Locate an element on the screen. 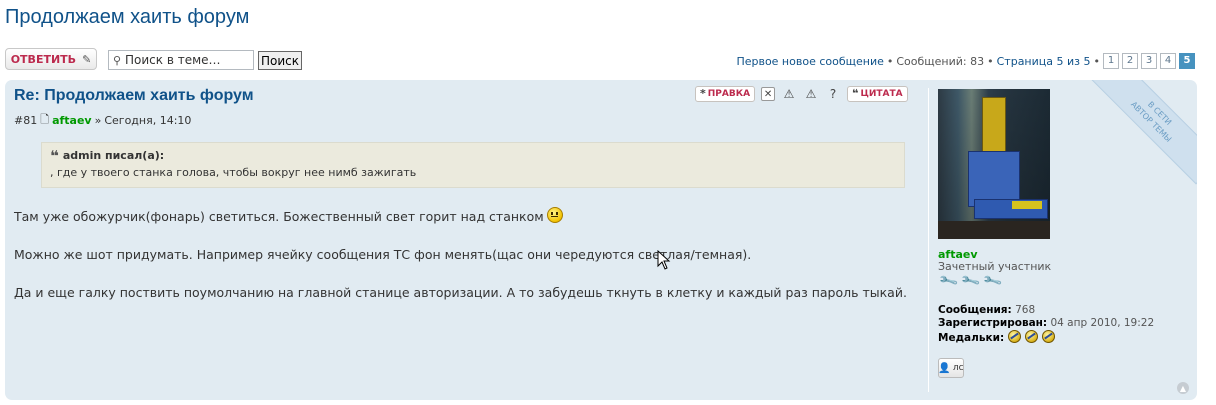  registered-value: 04 апр 2010, 19:22 is located at coordinates (1102, 323).